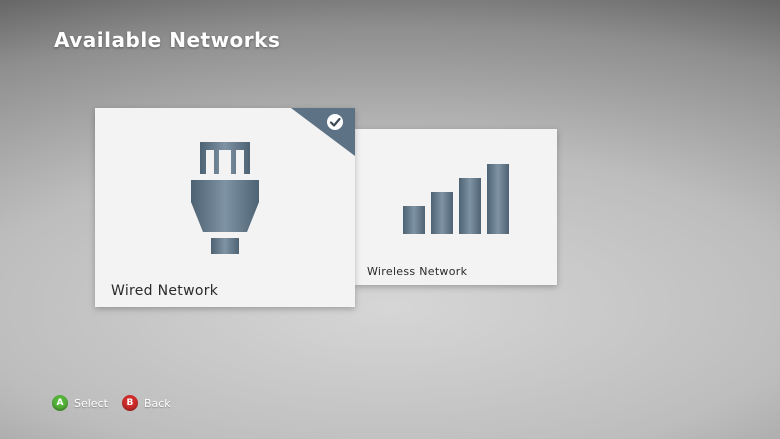  I want to click on checkmark-icon, so click(335, 122).